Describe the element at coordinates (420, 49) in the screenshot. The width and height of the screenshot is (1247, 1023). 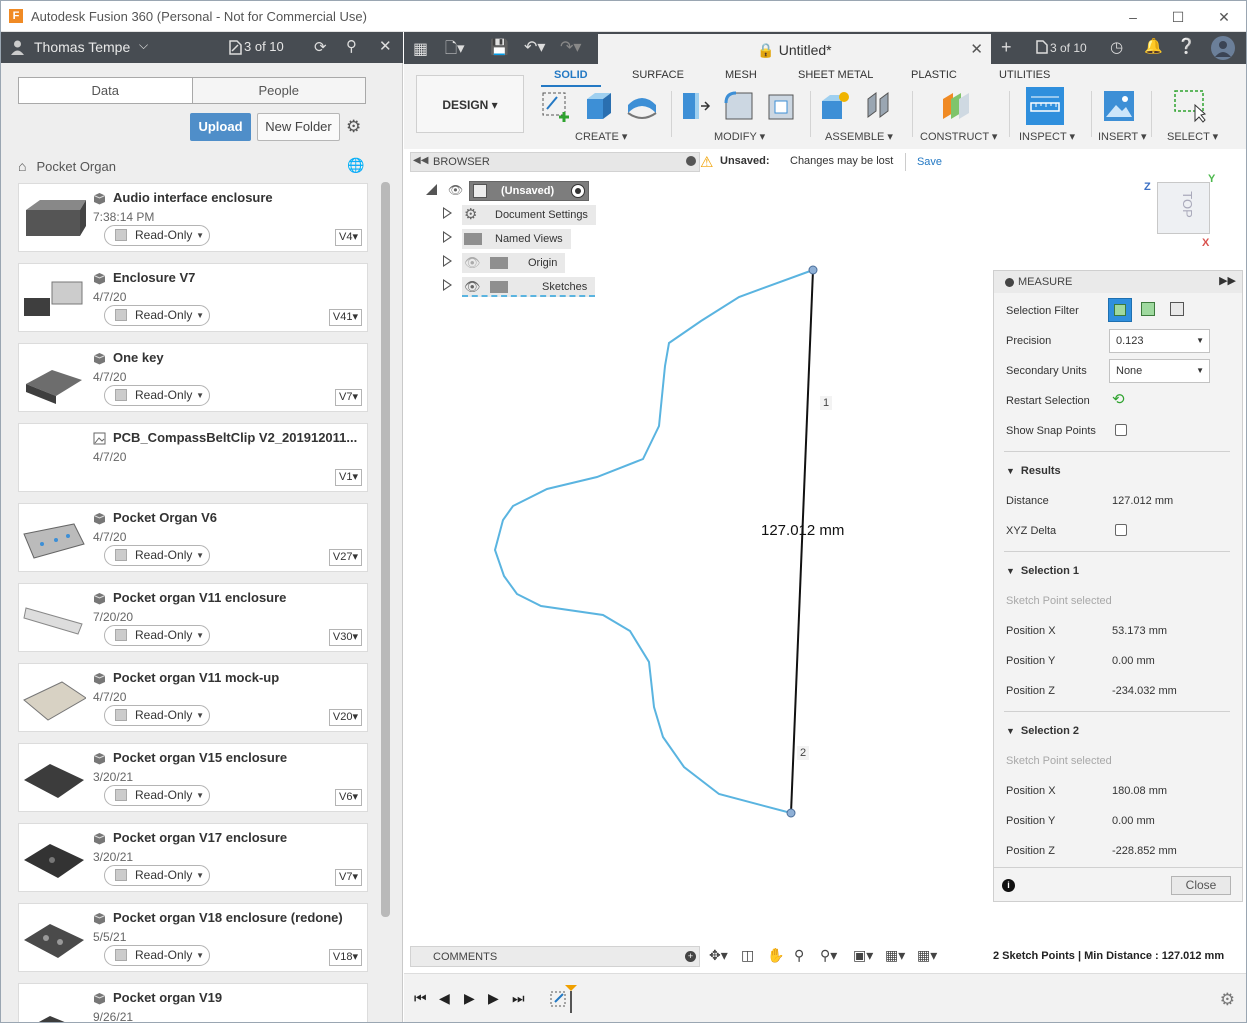
I see `grid-menu-icon: ▦` at that location.